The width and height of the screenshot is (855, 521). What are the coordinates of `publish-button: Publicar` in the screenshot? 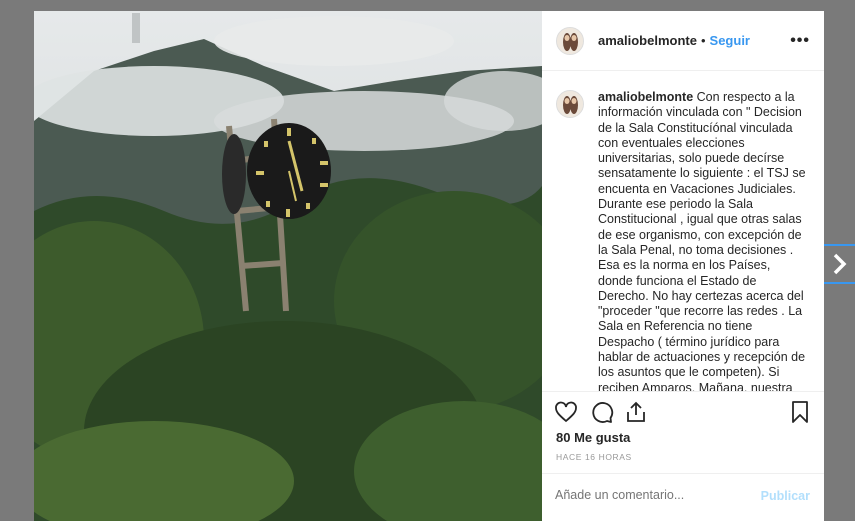 It's located at (785, 496).